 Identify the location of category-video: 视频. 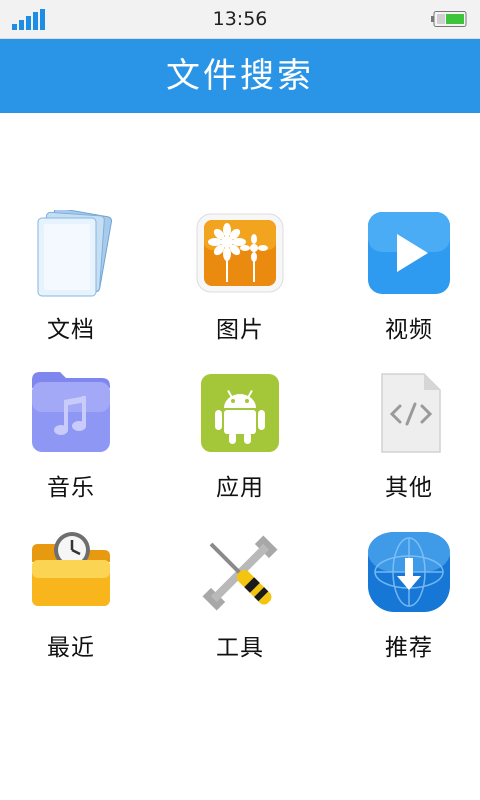
(404, 285).